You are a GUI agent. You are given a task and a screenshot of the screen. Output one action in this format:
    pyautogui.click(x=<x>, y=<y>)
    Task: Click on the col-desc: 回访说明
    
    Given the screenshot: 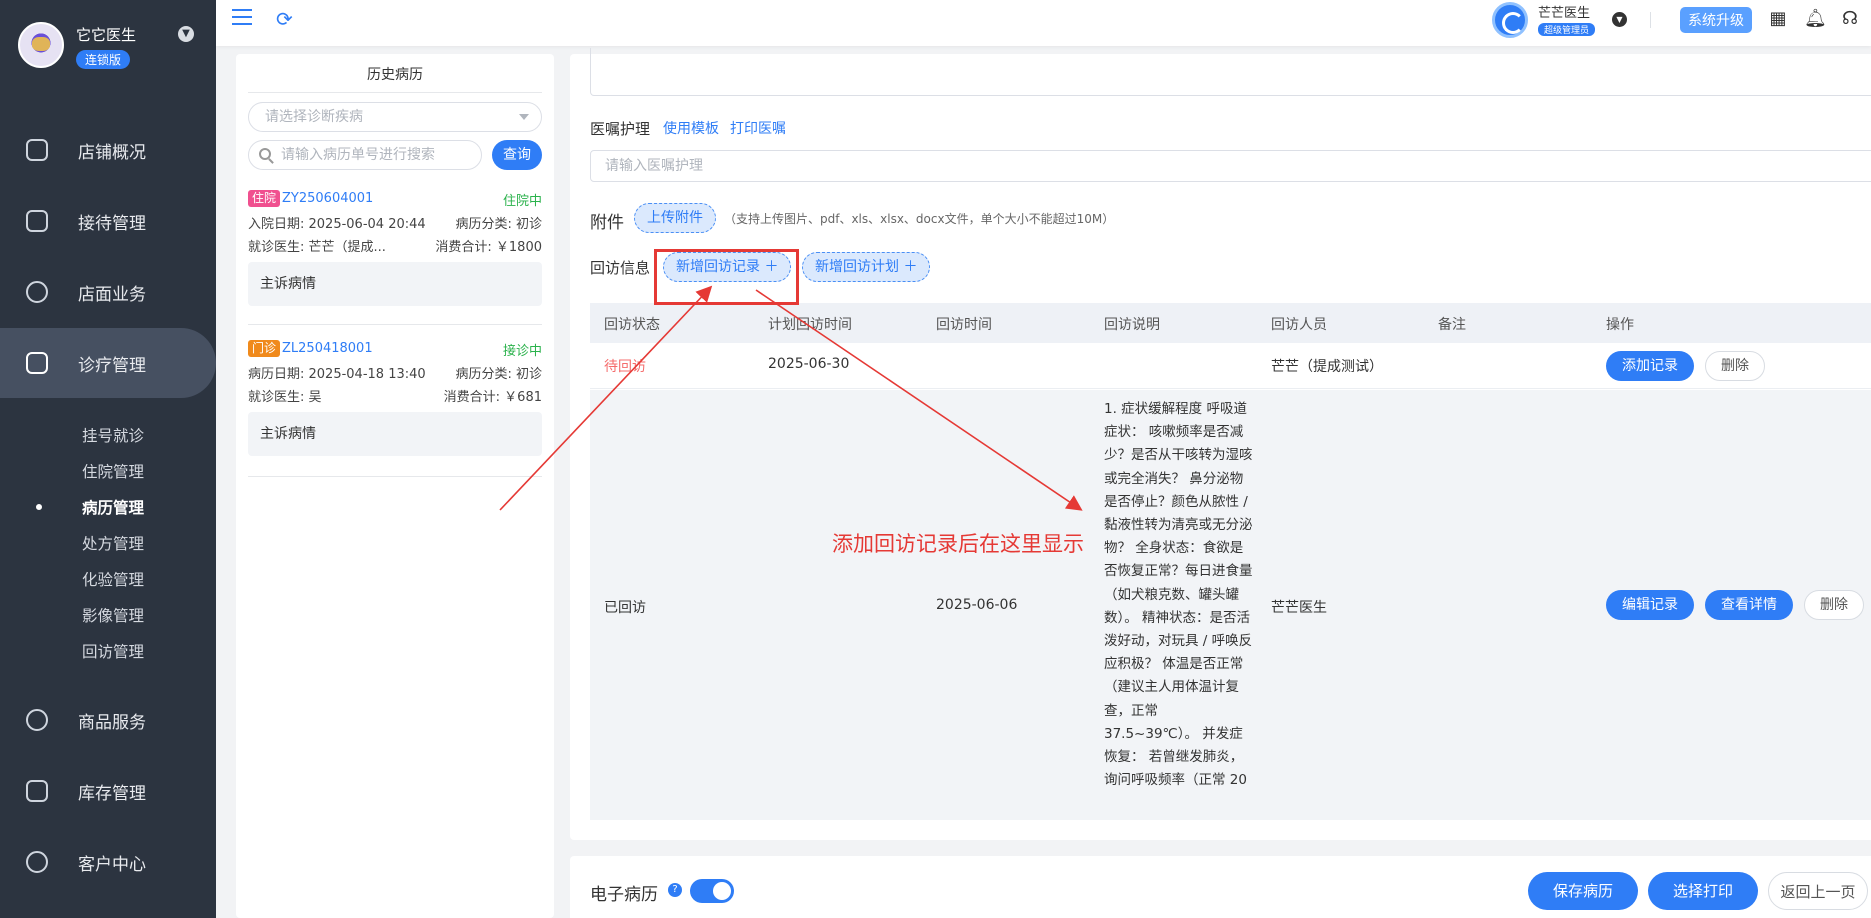 What is the action you would take?
    pyautogui.click(x=1132, y=325)
    